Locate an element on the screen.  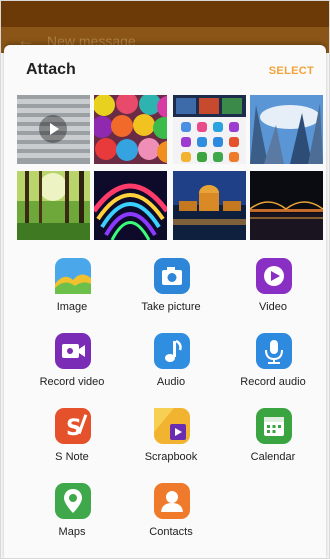
app-label: Scrapbook is located at coordinates (171, 457).